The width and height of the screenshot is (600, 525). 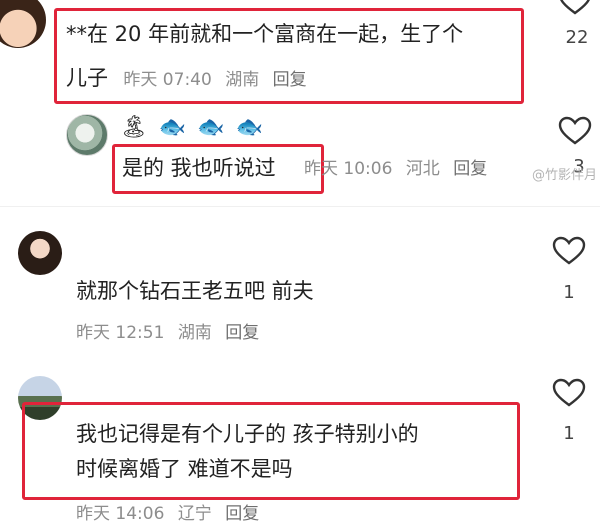 What do you see at coordinates (265, 34) in the screenshot?
I see `comment-text: **在 20 年前就和一个富商在一起，生了个` at bounding box center [265, 34].